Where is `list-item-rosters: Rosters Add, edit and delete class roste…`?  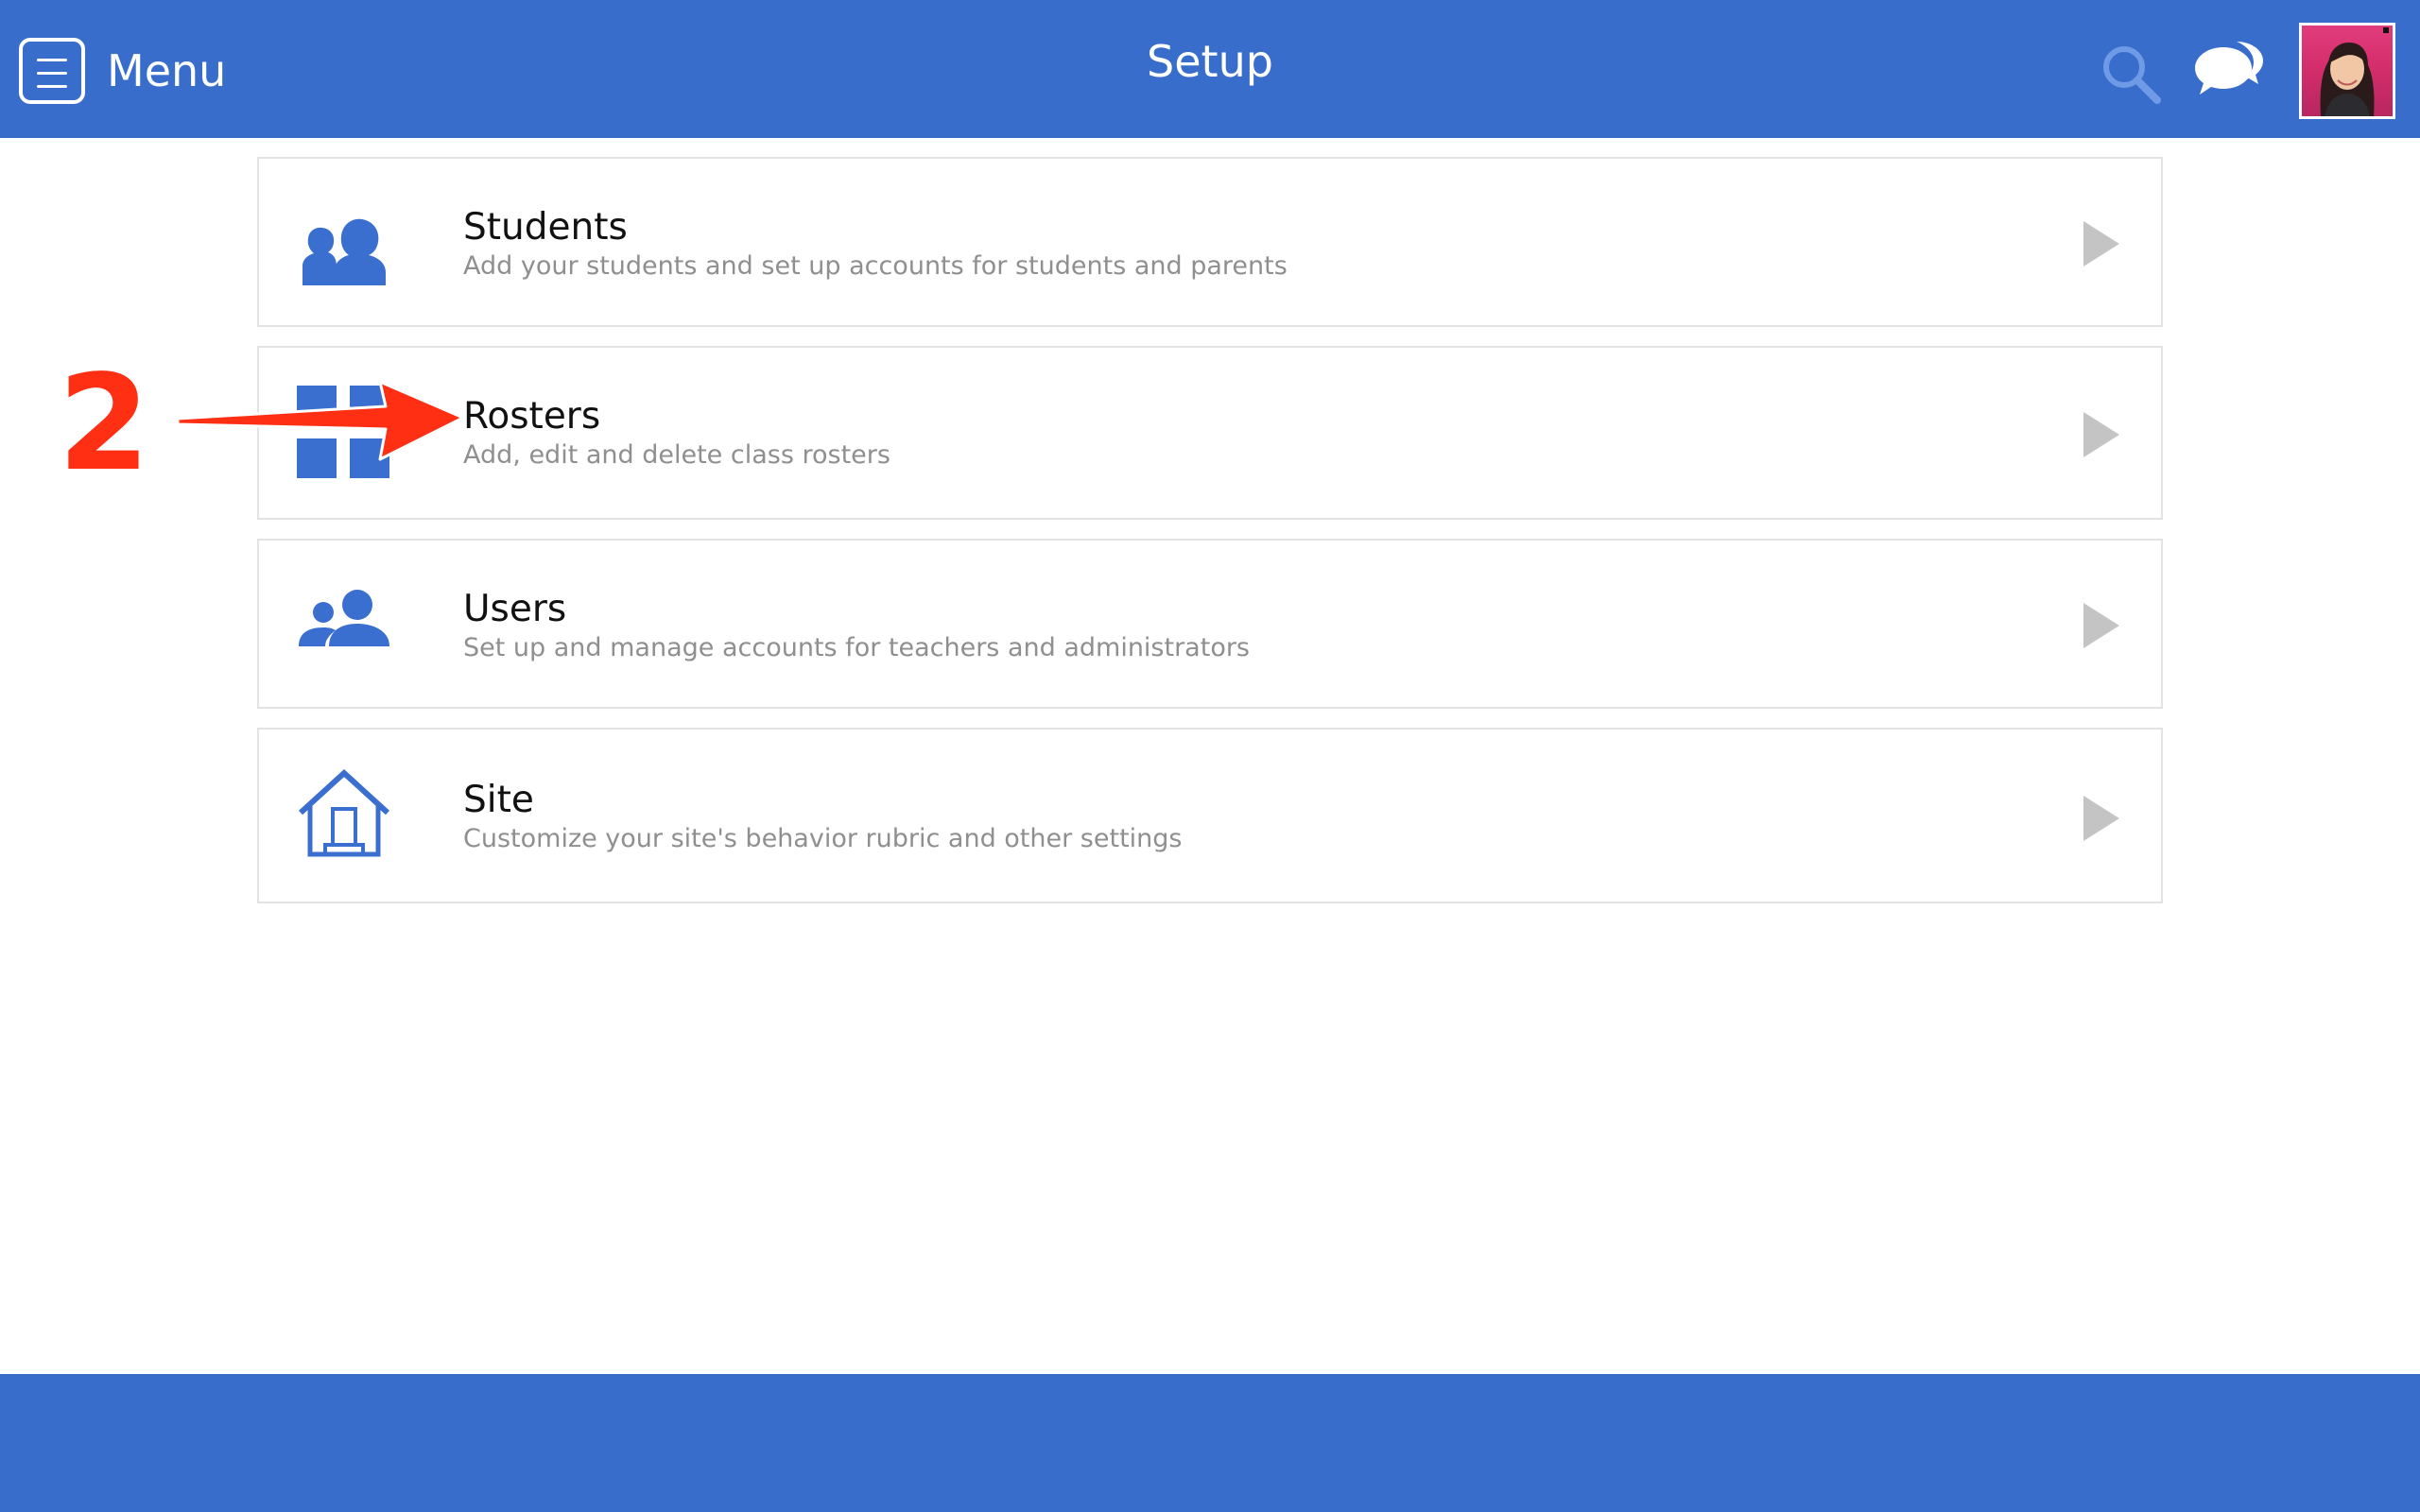 list-item-rosters: Rosters Add, edit and delete class roste… is located at coordinates (1210, 433).